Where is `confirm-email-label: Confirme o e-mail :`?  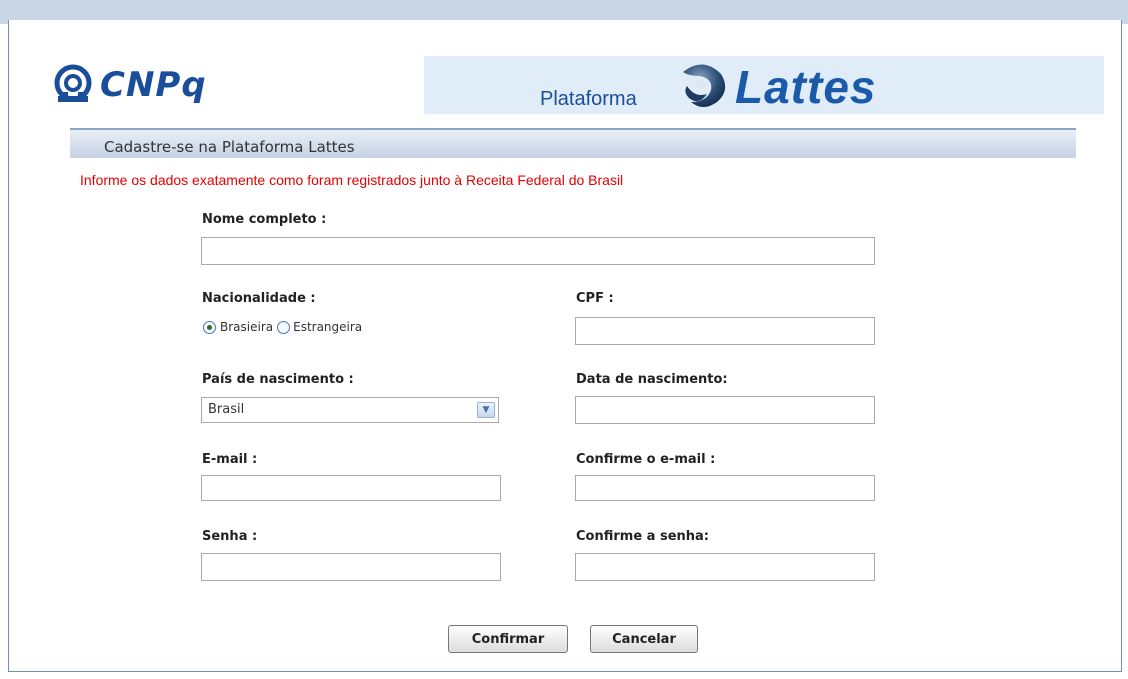 confirm-email-label: Confirme o e-mail : is located at coordinates (646, 459).